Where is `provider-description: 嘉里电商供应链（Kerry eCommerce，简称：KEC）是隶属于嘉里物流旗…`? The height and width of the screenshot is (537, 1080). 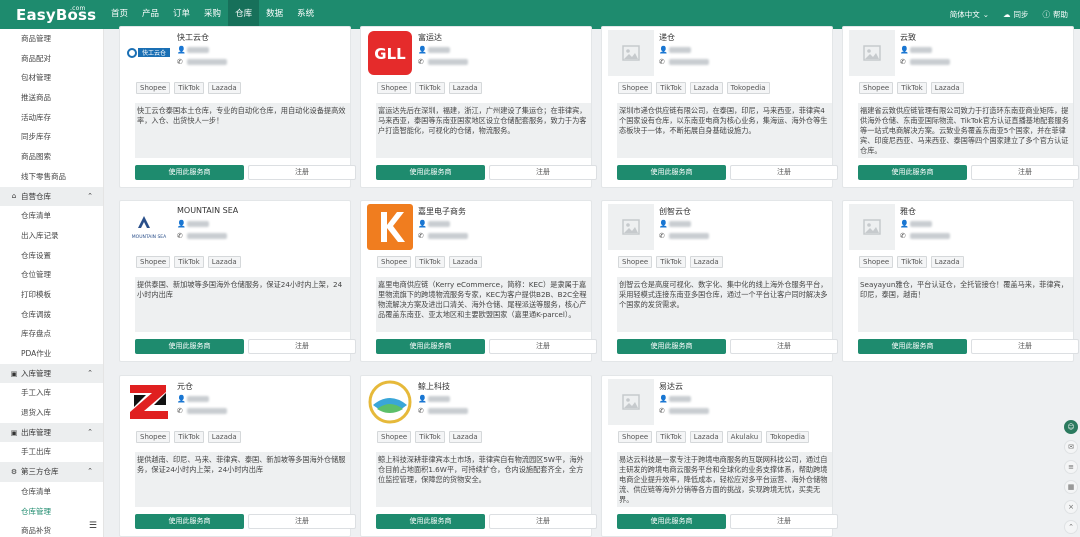 provider-description: 嘉里电商供应链（Kerry eCommerce，简称：KEC）是隶属于嘉里物流旗… is located at coordinates (483, 304).